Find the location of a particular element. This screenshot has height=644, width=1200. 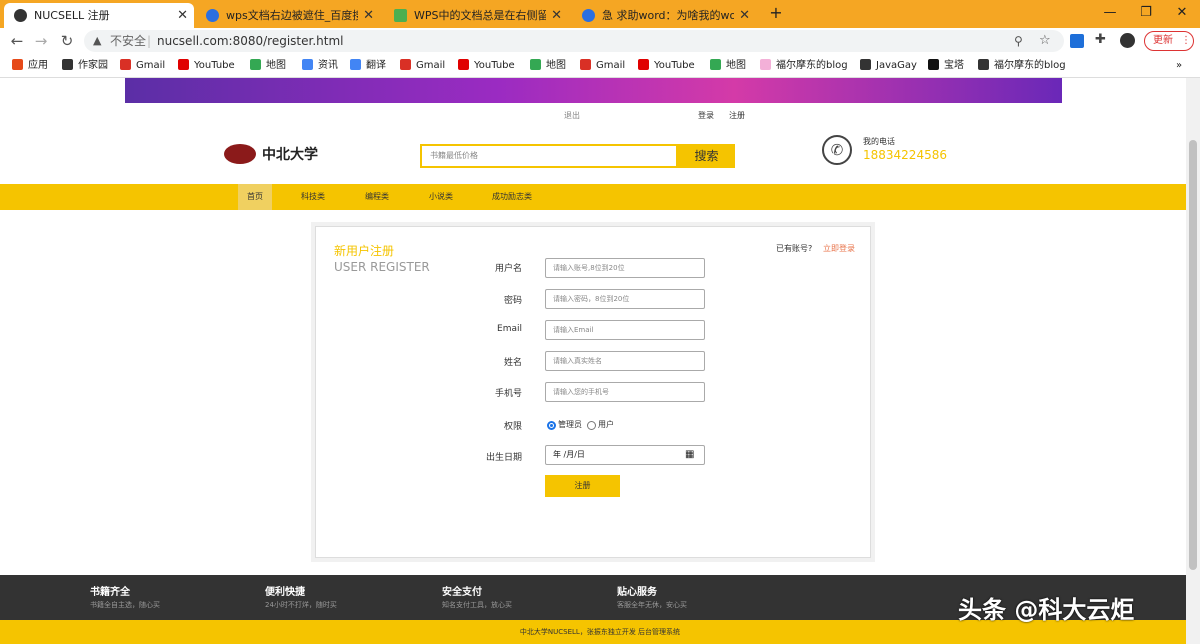

nav-science: 科技类 is located at coordinates (313, 197).